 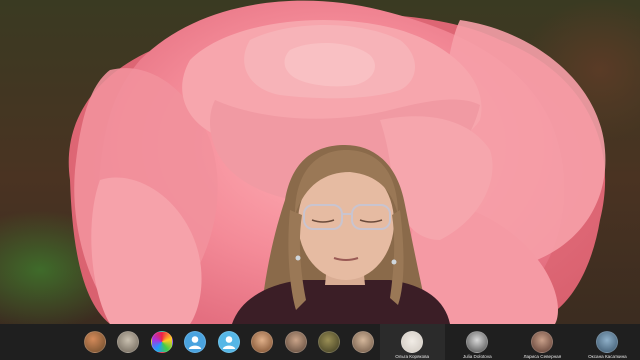 I want to click on participant-tile-larisa-severnaya: Лариса Северная, so click(x=542, y=342).